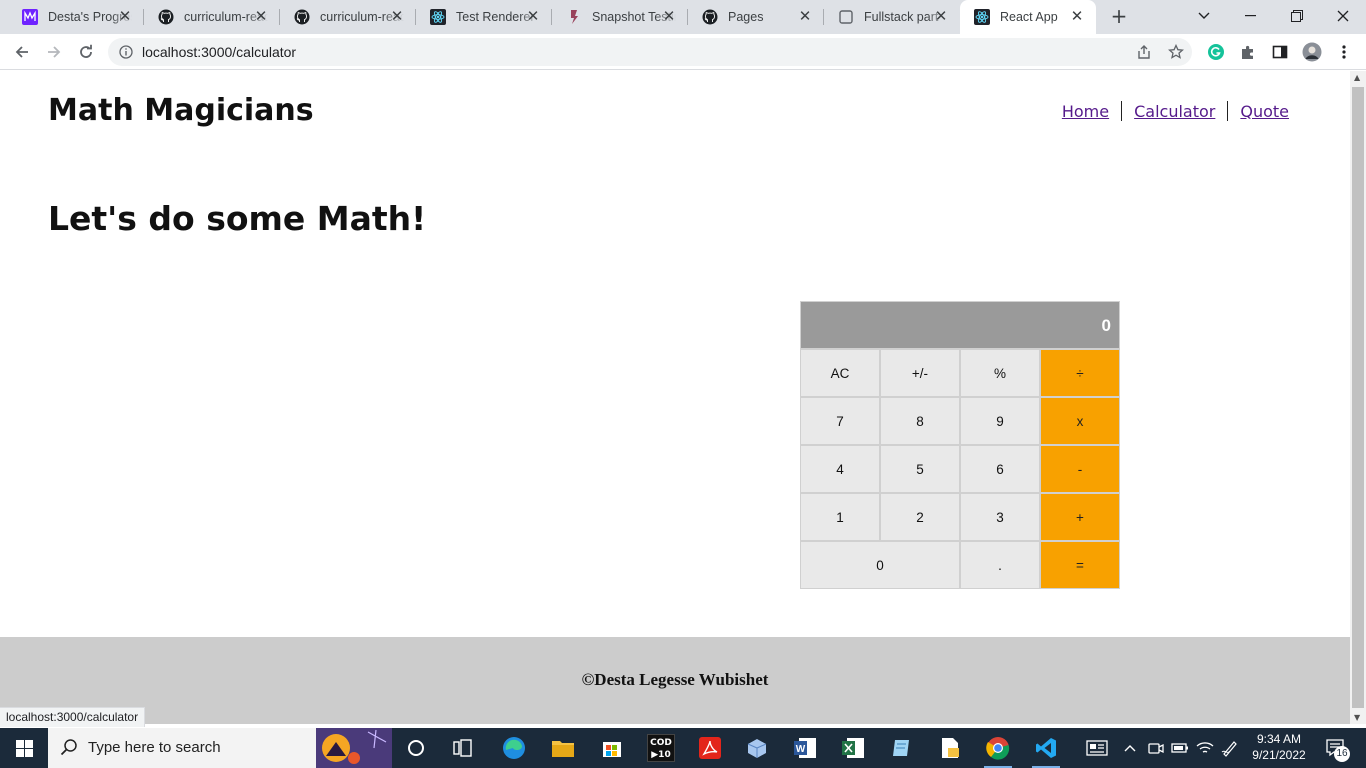 This screenshot has height=768, width=1366. Describe the element at coordinates (1085, 111) in the screenshot. I see `nav-link-home: Home` at that location.